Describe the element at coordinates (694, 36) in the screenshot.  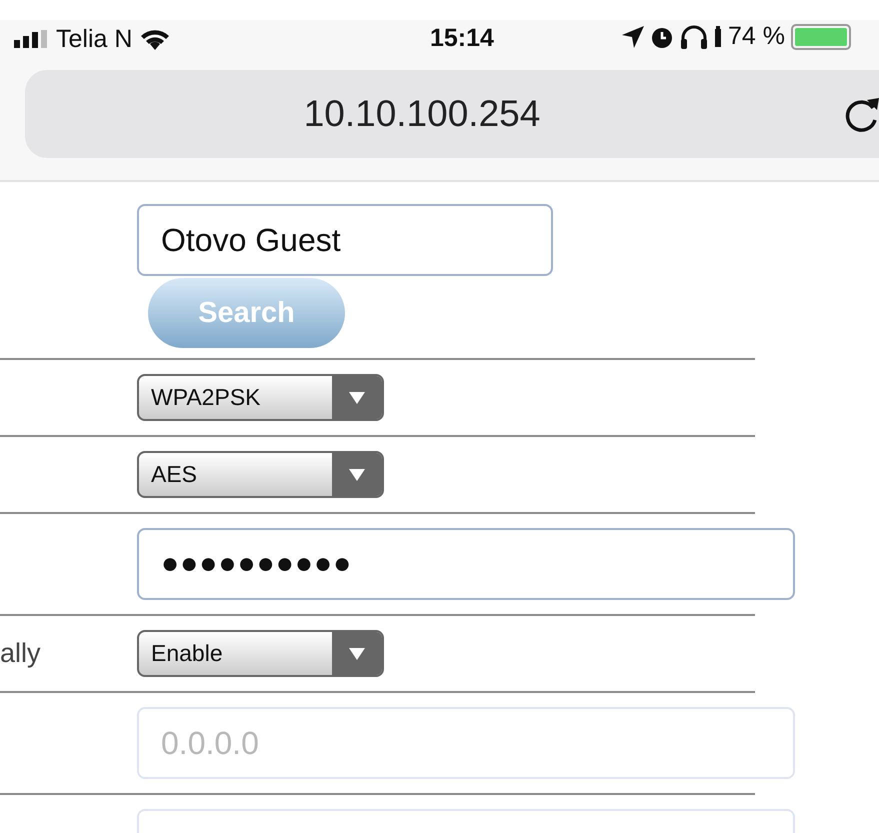
I see `headphones-icon` at that location.